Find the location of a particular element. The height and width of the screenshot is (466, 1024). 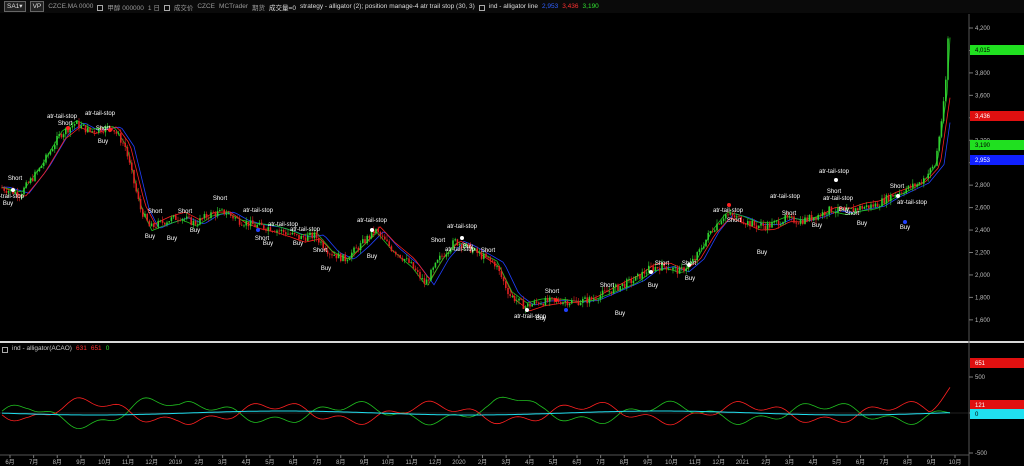

price-tag-value: 4,015 is located at coordinates (983, 51).